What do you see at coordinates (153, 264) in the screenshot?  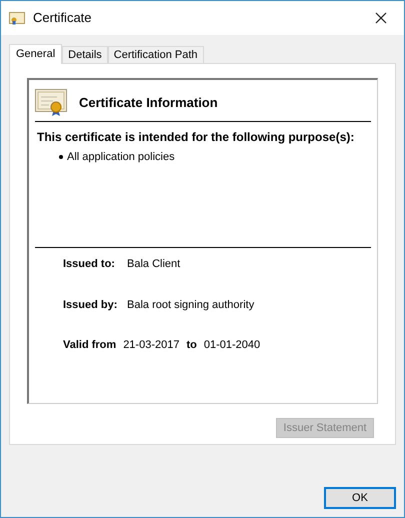 I see `field-value: Bala Client` at bounding box center [153, 264].